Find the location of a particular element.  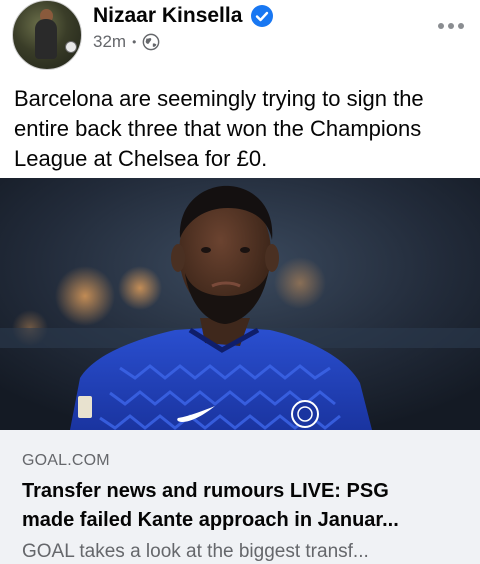

avatar-ball is located at coordinates (71, 47).